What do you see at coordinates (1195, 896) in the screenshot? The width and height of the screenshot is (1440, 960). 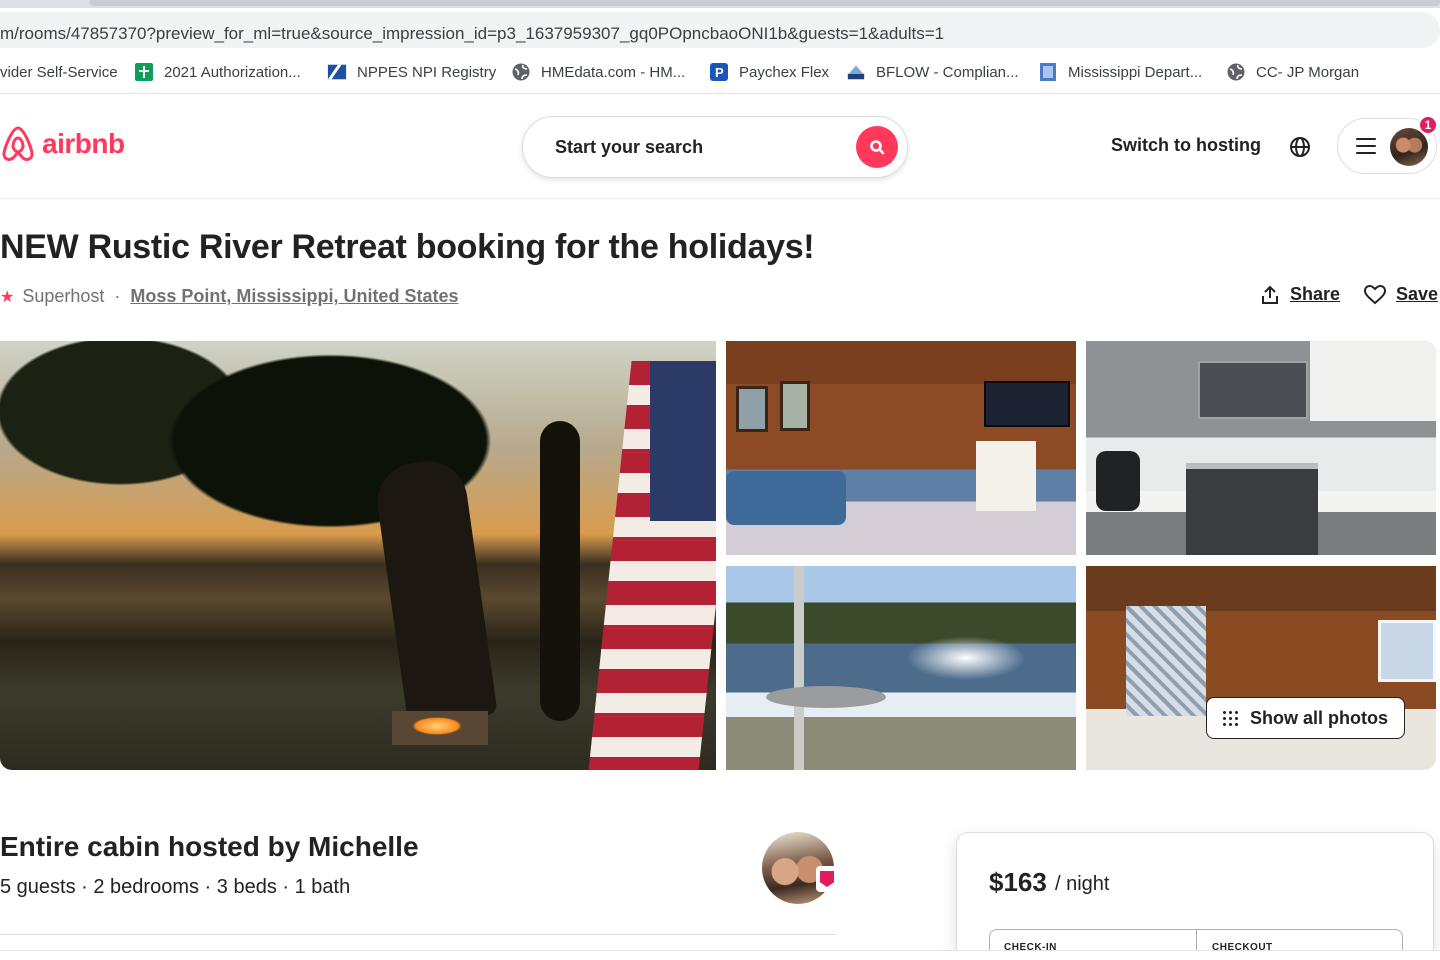 I see `booking-card: $163 / night CHECK-IN CHECKOUT` at bounding box center [1195, 896].